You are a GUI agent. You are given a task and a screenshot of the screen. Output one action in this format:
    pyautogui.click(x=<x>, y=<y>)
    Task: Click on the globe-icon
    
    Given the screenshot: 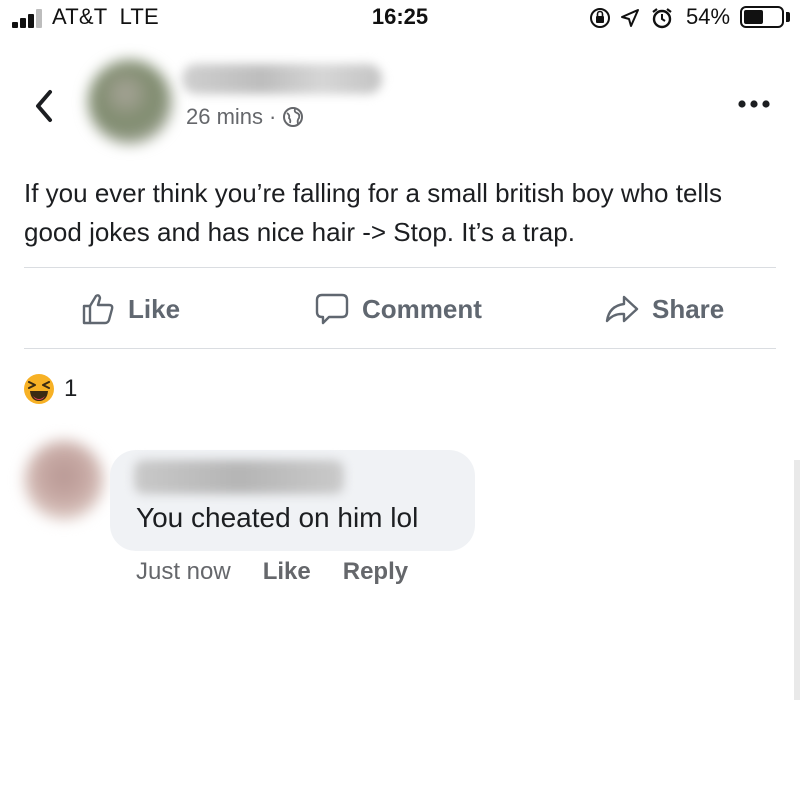 What is the action you would take?
    pyautogui.click(x=293, y=117)
    